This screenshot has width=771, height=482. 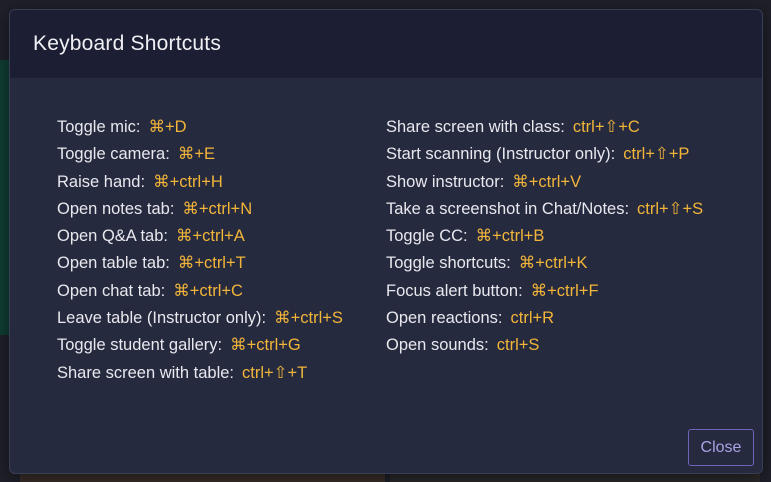 What do you see at coordinates (211, 263) in the screenshot?
I see `shortcut-keys: ⌘+ctrl+T` at bounding box center [211, 263].